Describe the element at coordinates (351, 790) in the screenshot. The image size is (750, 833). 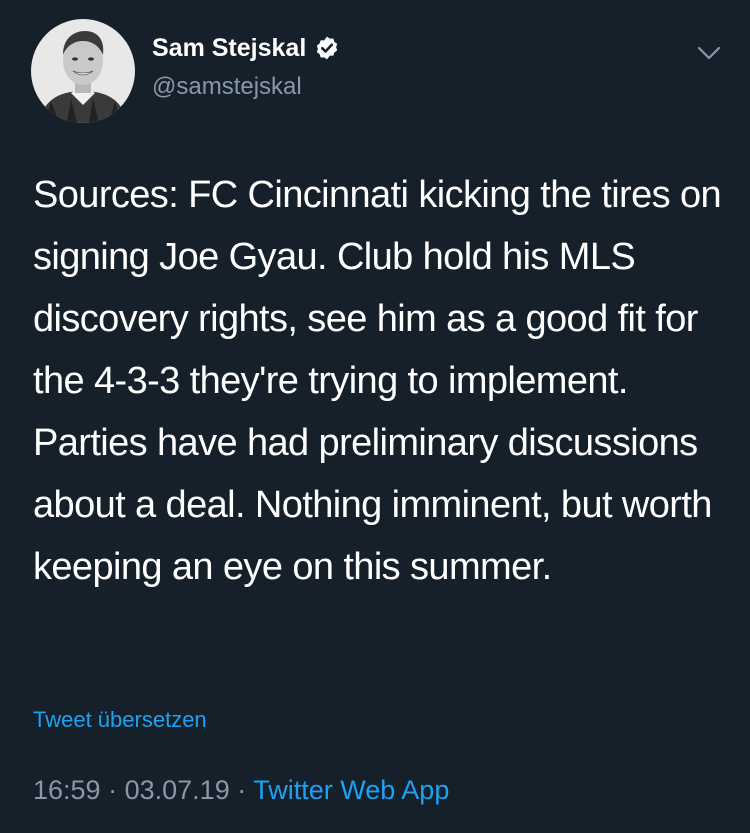
I see `tweet-source-link: Twitter Web App` at that location.